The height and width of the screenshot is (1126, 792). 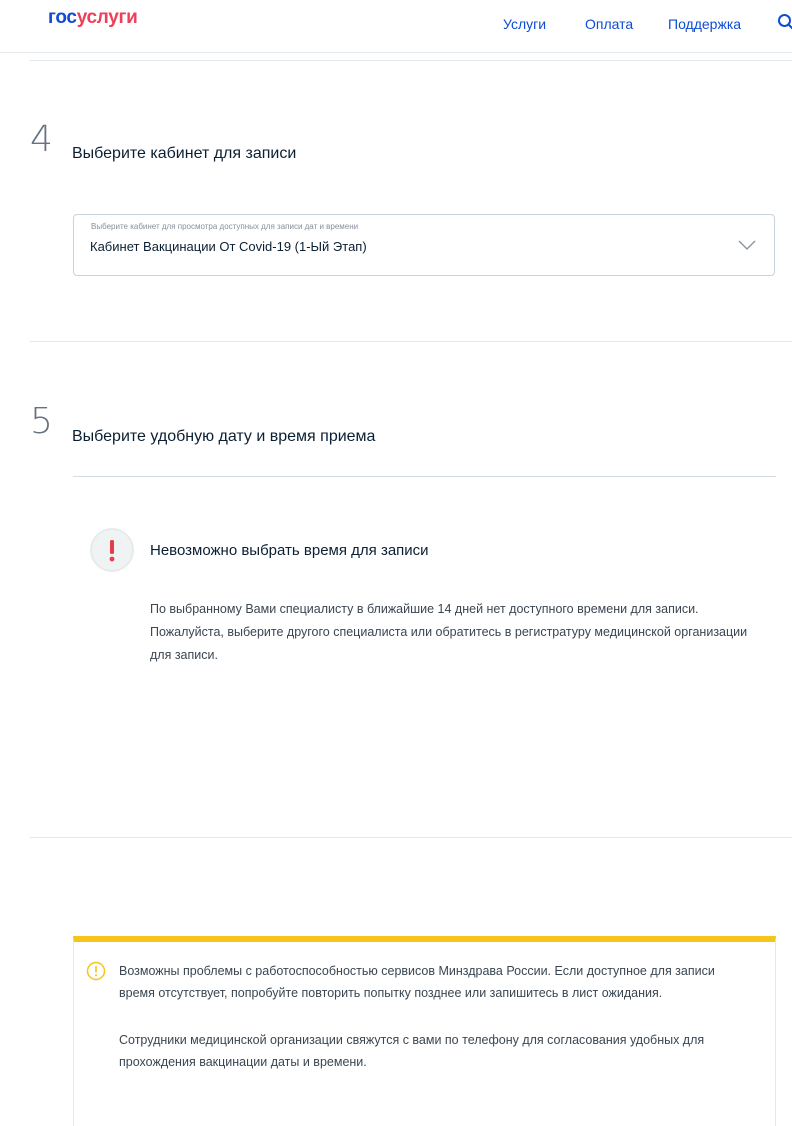 I want to click on logo-part-gos: гос, so click(x=62, y=17).